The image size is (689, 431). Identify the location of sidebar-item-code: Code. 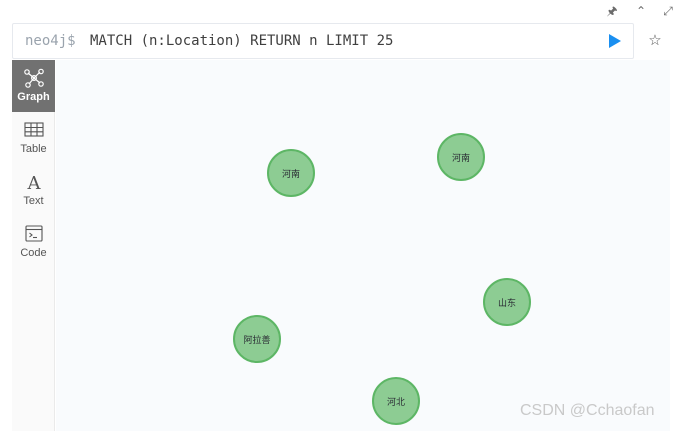
(33, 242).